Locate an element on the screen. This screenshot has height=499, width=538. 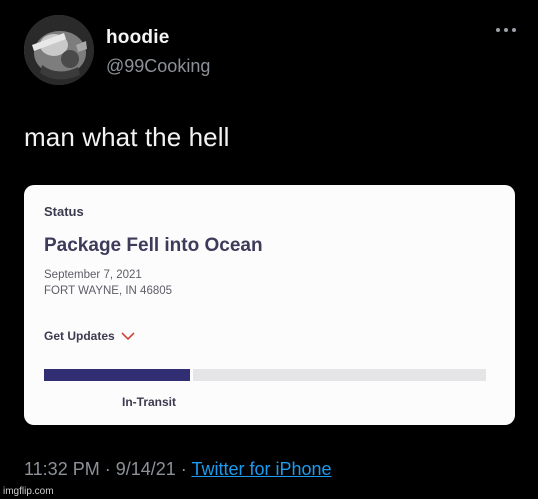
get-updates-link: Get Updates is located at coordinates (89, 336).